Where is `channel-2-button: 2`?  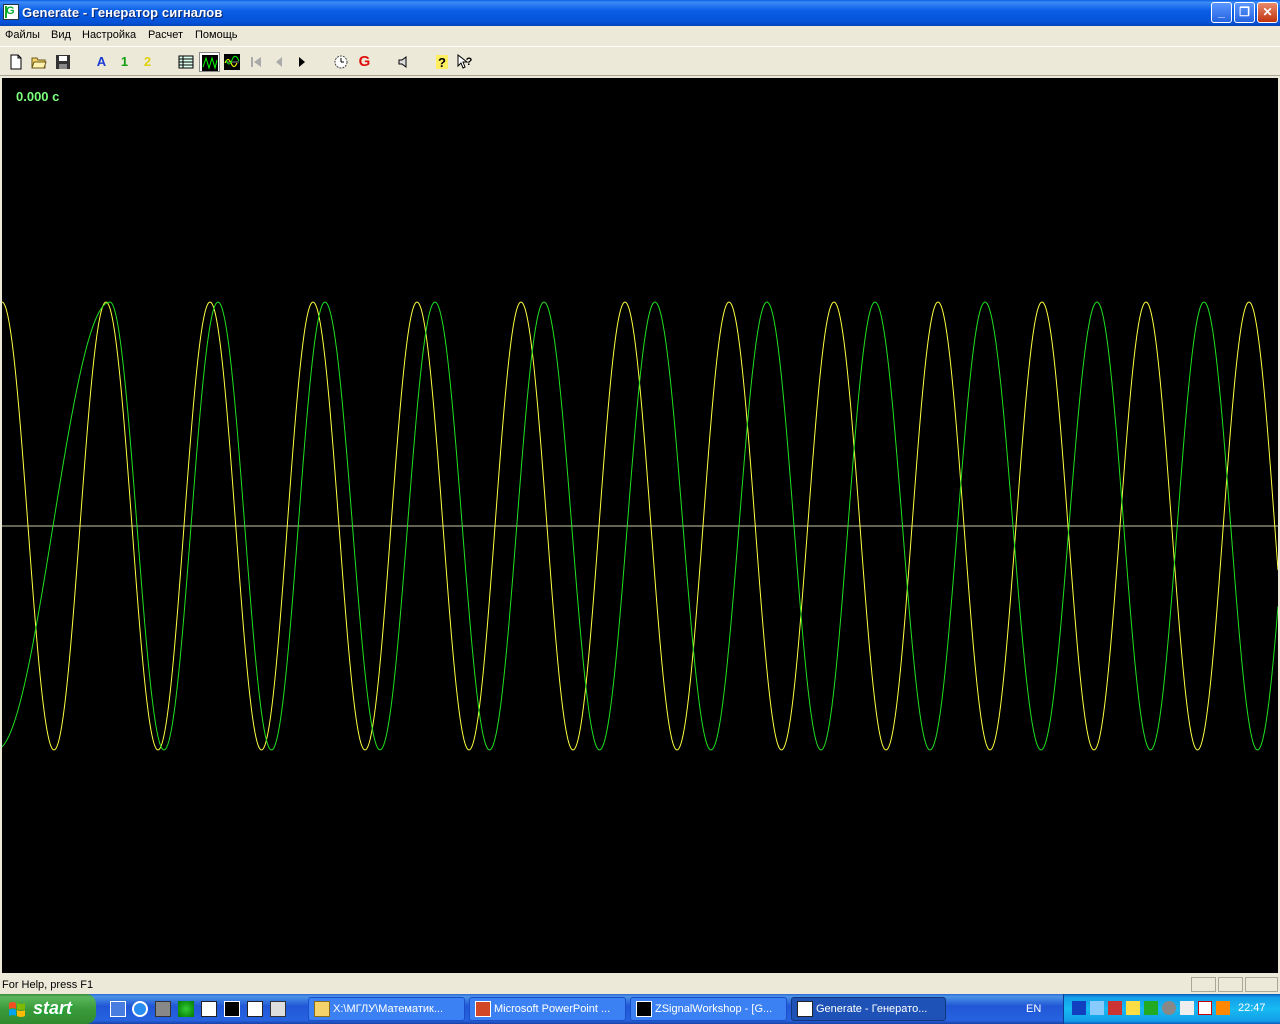
channel-2-button: 2 is located at coordinates (147, 62).